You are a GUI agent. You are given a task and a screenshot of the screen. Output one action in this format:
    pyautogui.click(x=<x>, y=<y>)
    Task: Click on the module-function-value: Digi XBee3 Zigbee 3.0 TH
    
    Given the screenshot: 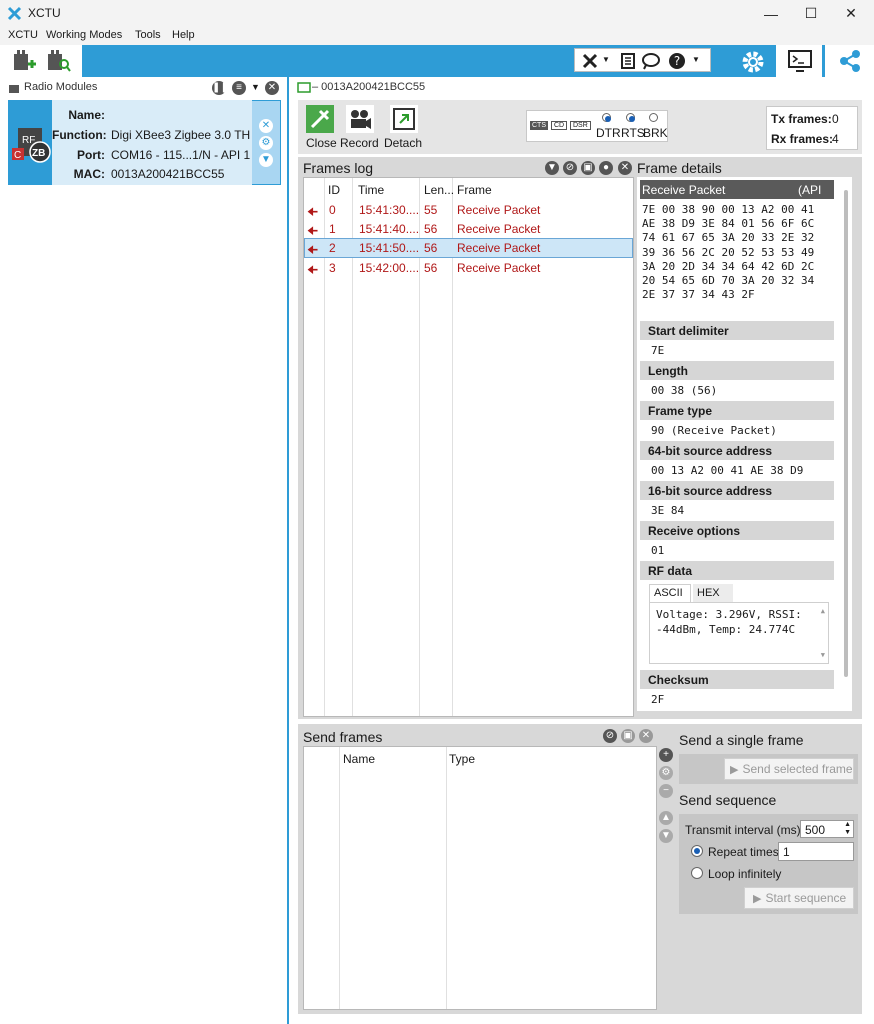 What is the action you would take?
    pyautogui.click(x=181, y=135)
    